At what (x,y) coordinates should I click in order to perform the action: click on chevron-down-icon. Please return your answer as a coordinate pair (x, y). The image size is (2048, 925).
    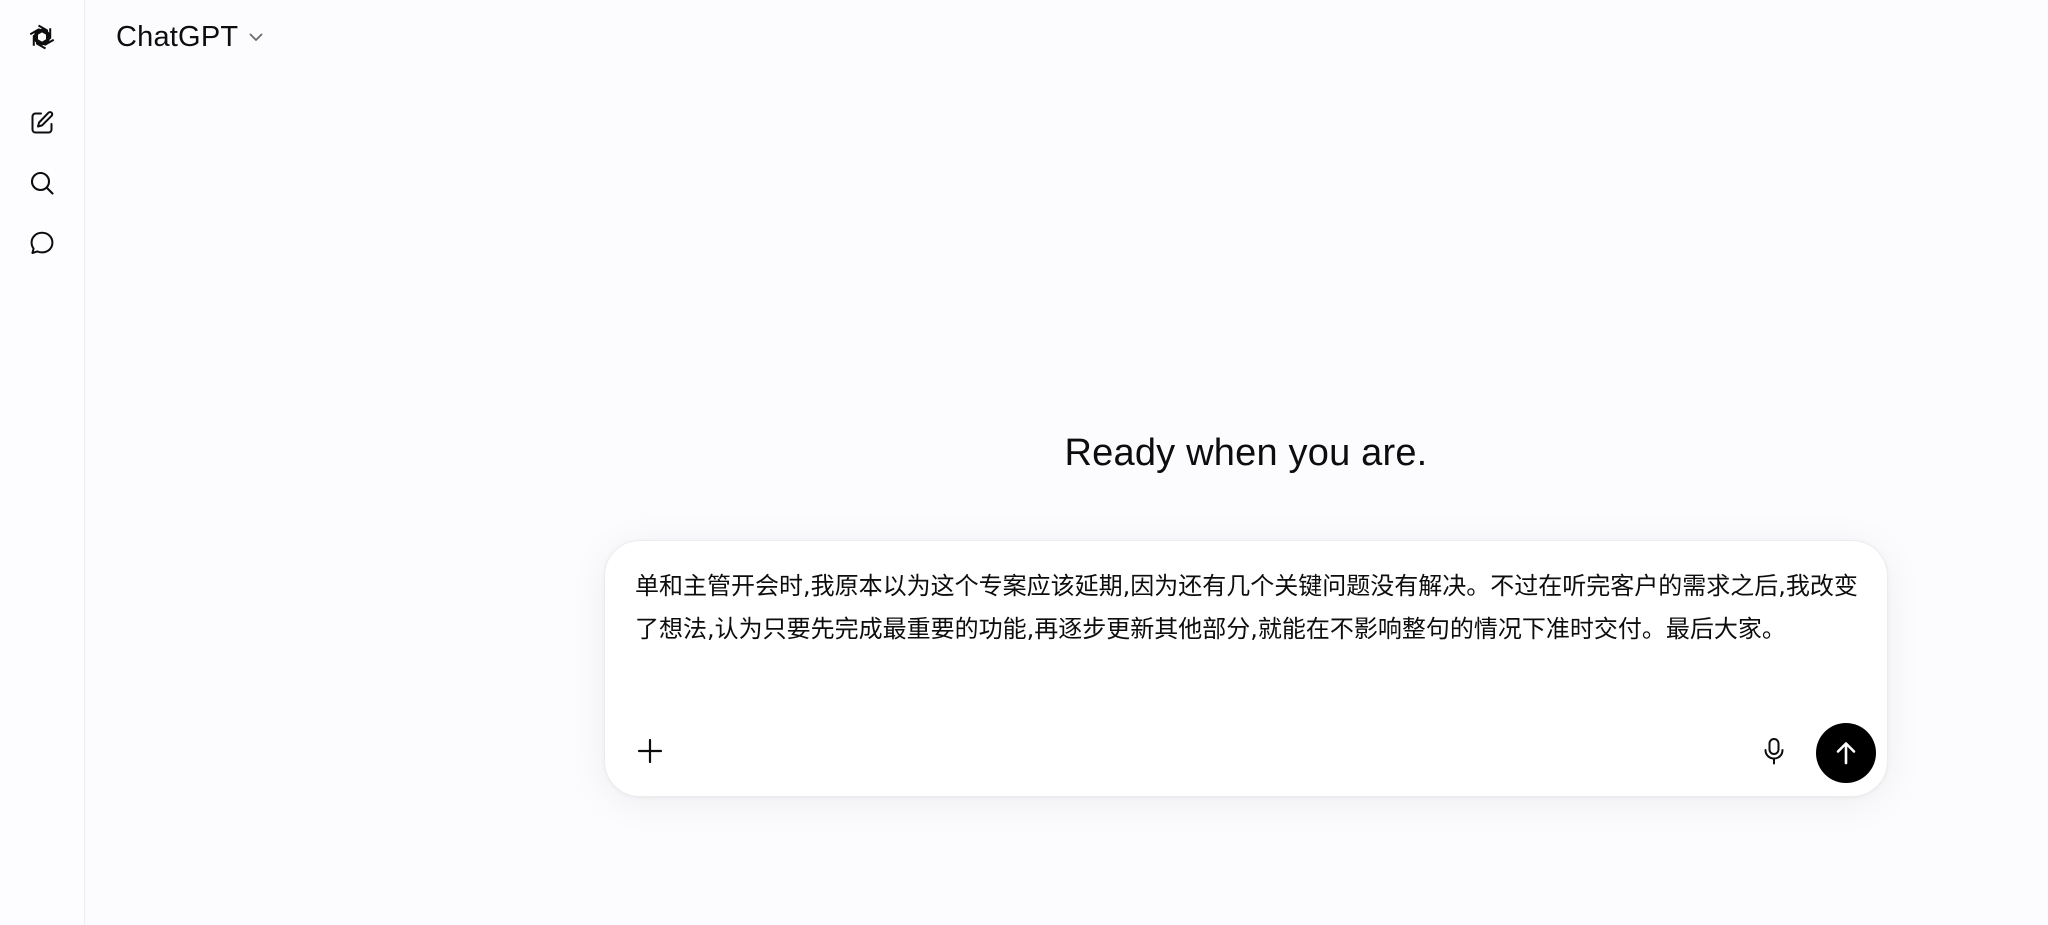
    Looking at the image, I should click on (256, 37).